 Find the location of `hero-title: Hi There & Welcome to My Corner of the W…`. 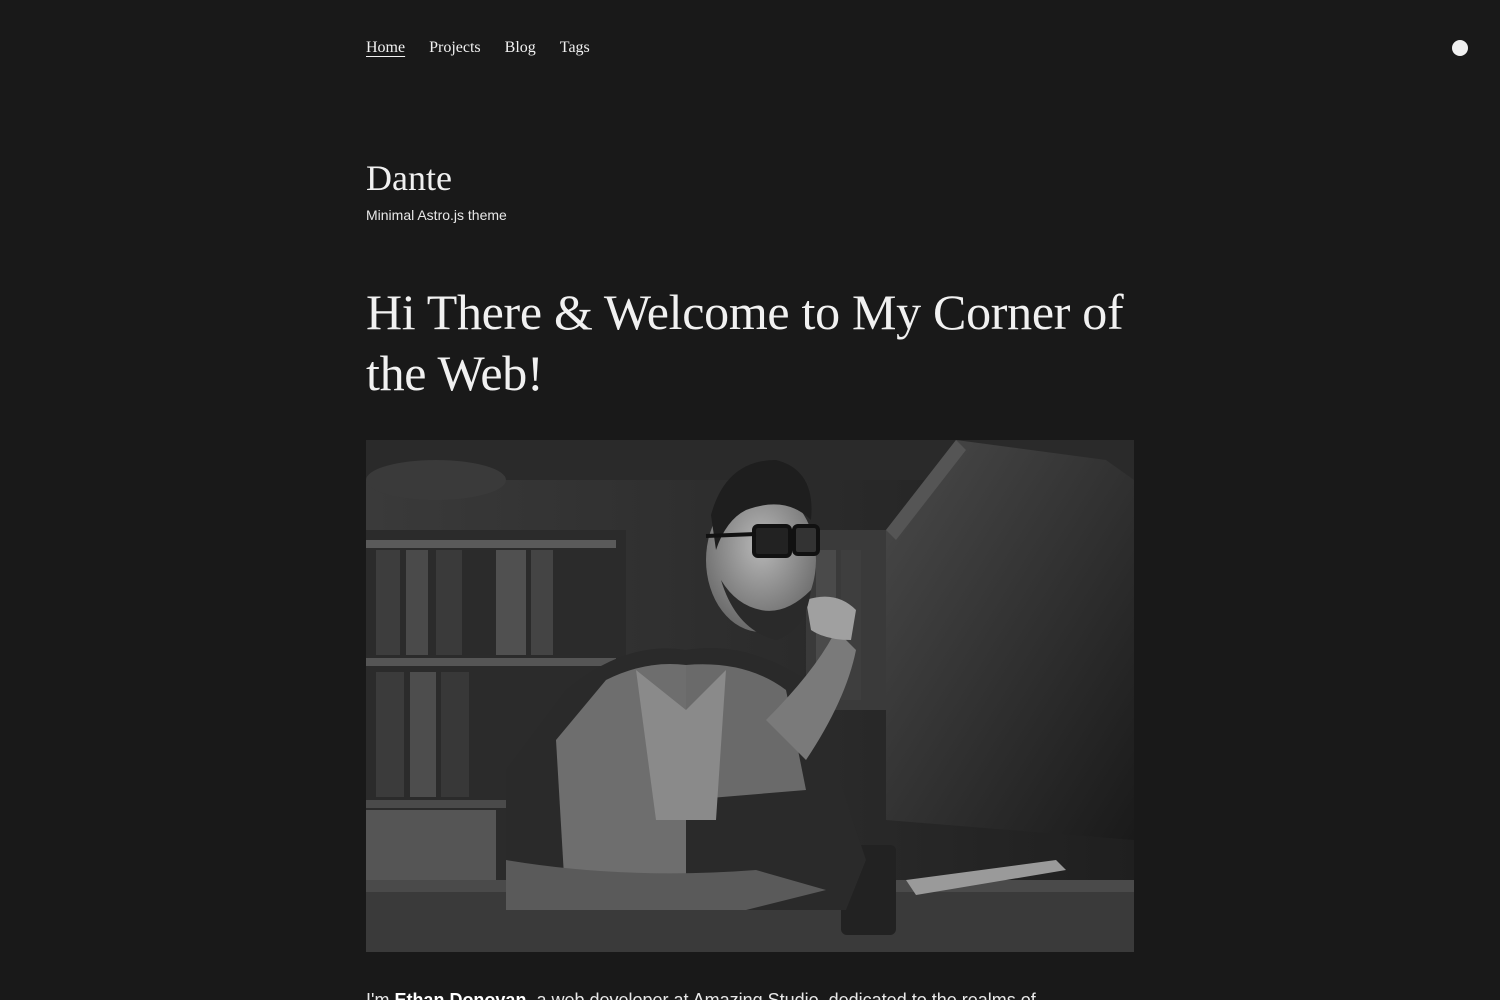

hero-title: Hi There & Welcome to My Corner of the W… is located at coordinates (745, 342).